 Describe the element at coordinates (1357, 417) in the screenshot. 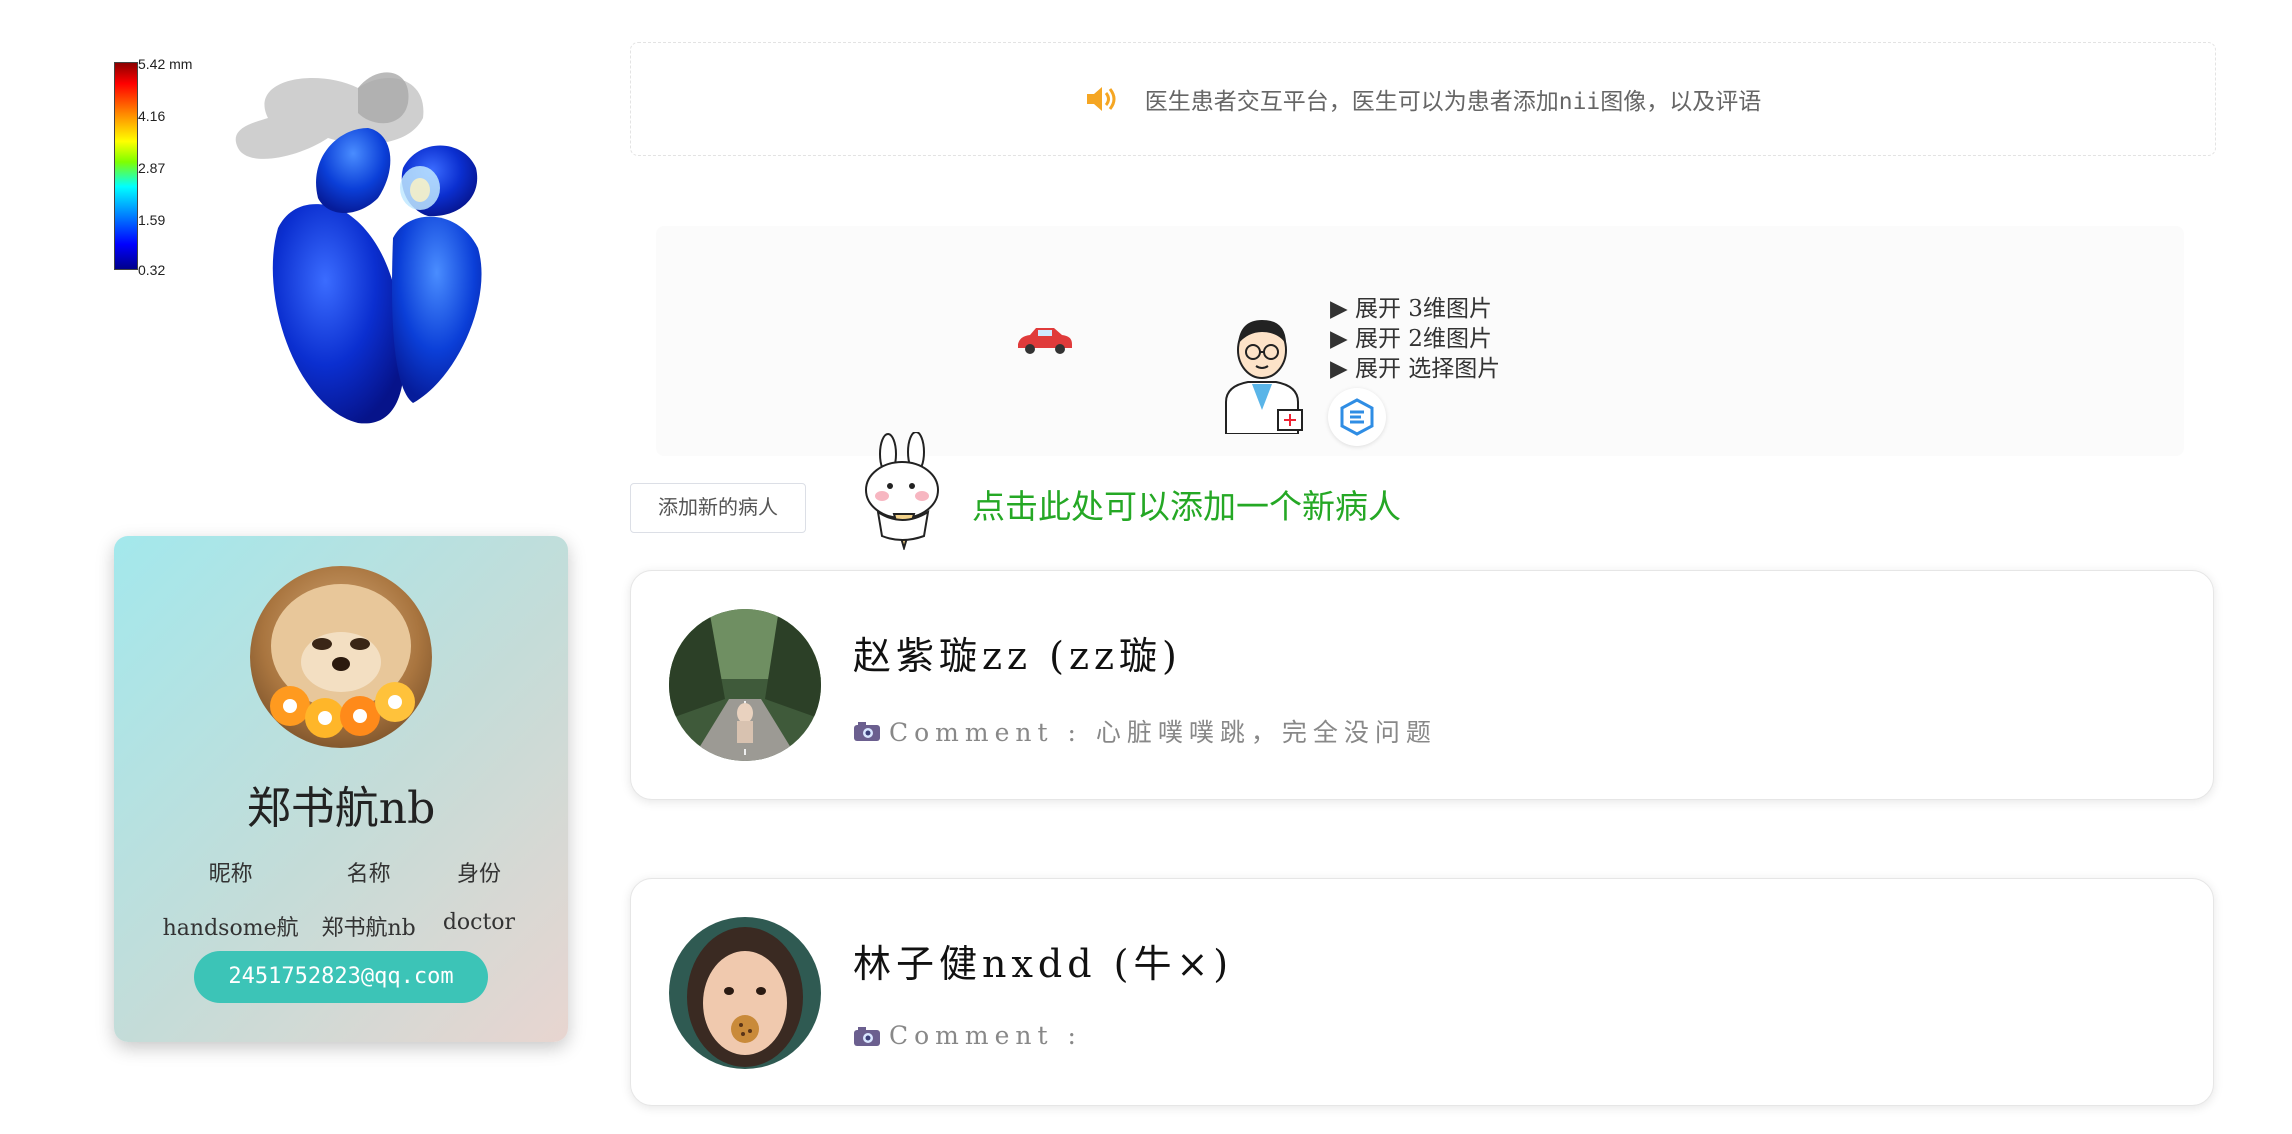

I see `app-logo-icon` at that location.